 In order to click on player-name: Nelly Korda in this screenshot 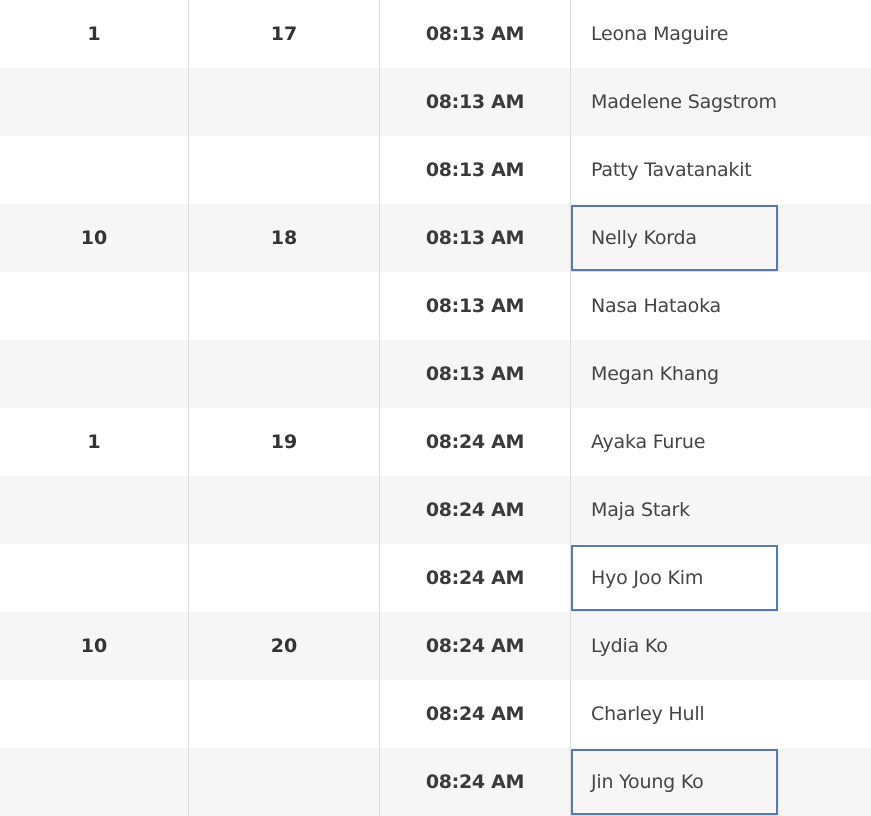, I will do `click(644, 238)`.